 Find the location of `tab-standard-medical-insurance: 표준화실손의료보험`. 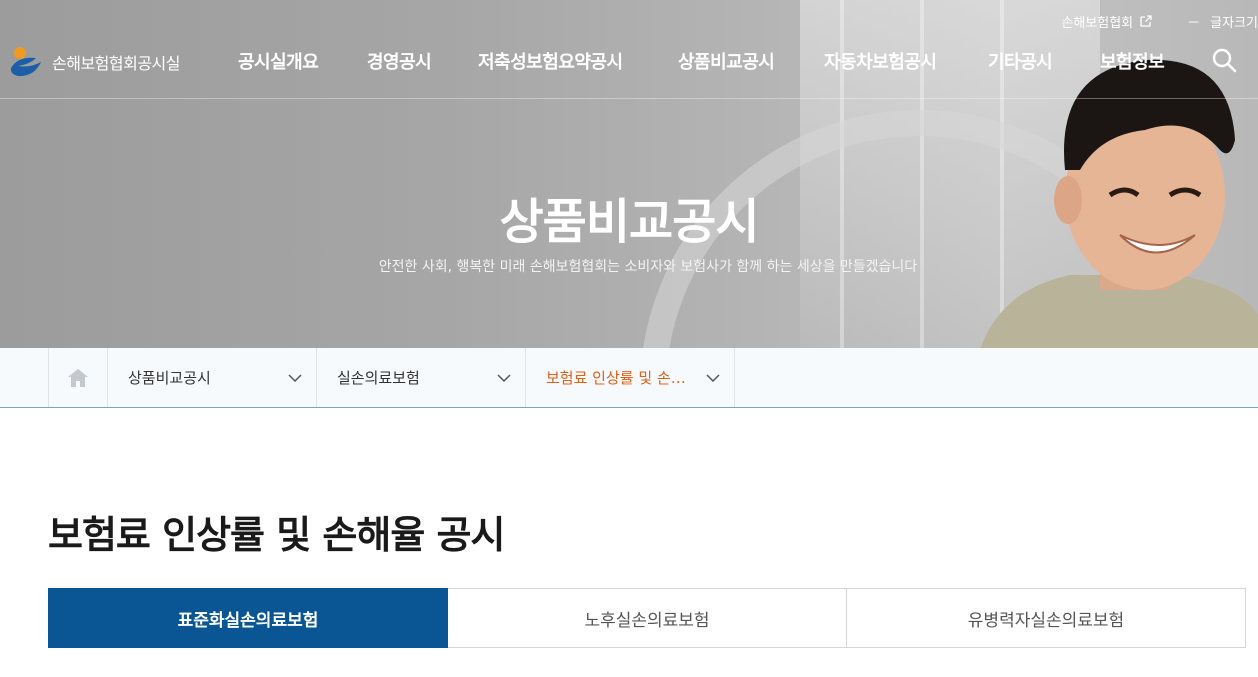

tab-standard-medical-insurance: 표준화실손의료보험 is located at coordinates (248, 618).